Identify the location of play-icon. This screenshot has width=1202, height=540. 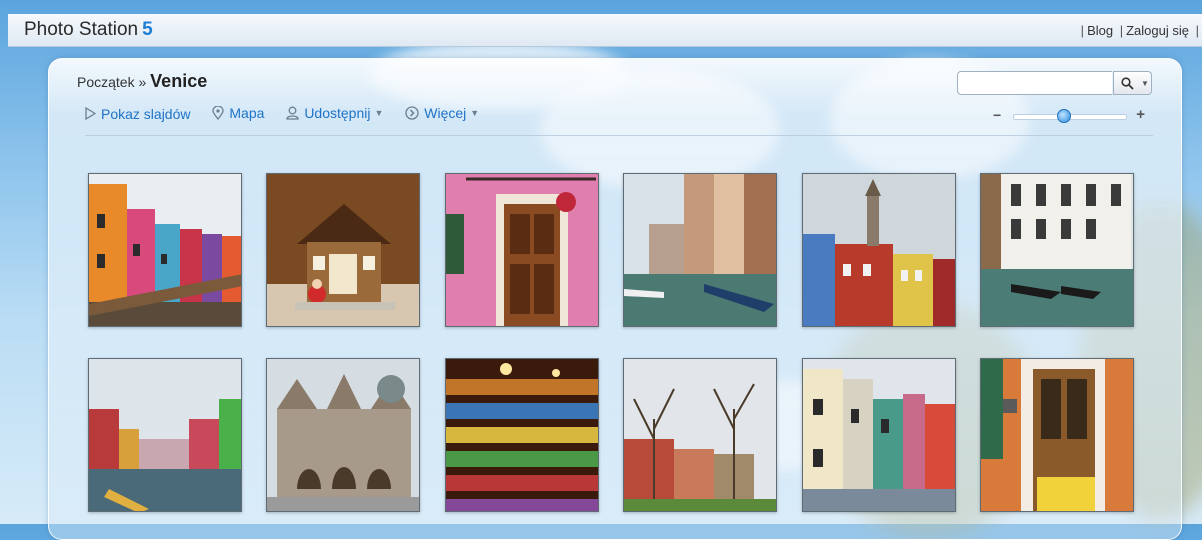
(90, 113).